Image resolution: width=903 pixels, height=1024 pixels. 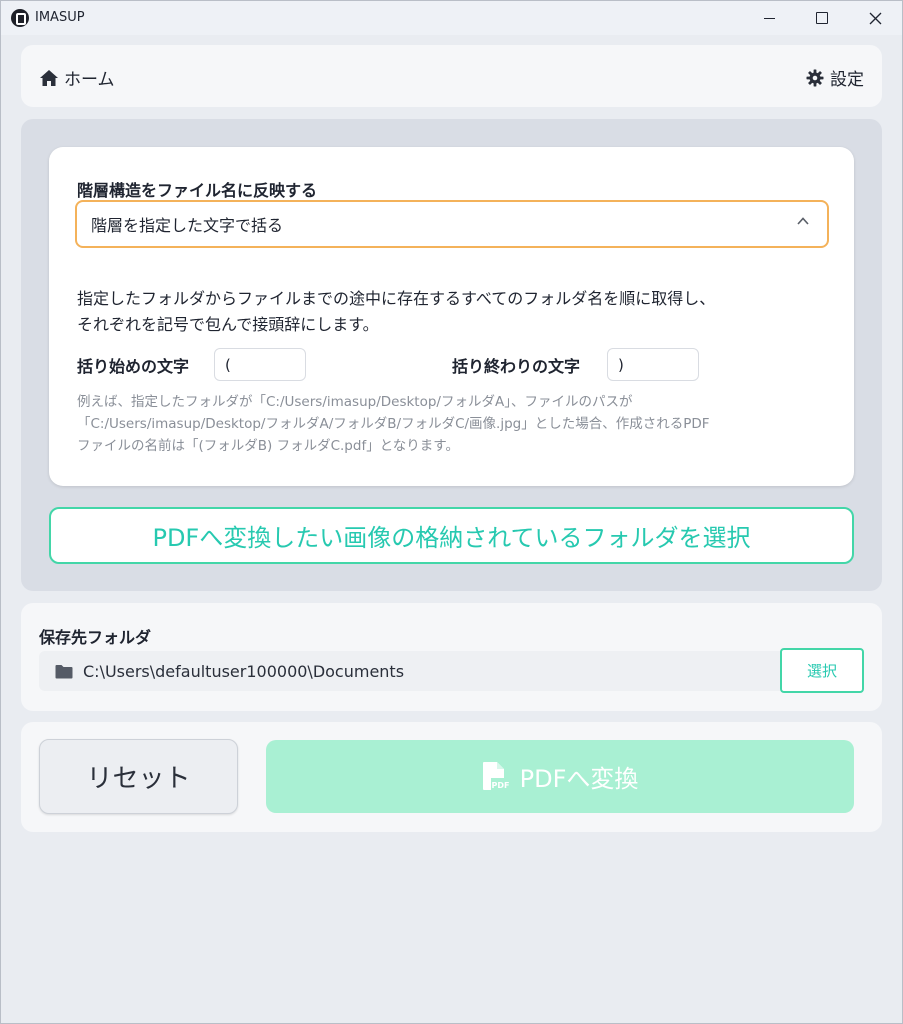 What do you see at coordinates (60, 17) in the screenshot?
I see `window-title: IMASUP` at bounding box center [60, 17].